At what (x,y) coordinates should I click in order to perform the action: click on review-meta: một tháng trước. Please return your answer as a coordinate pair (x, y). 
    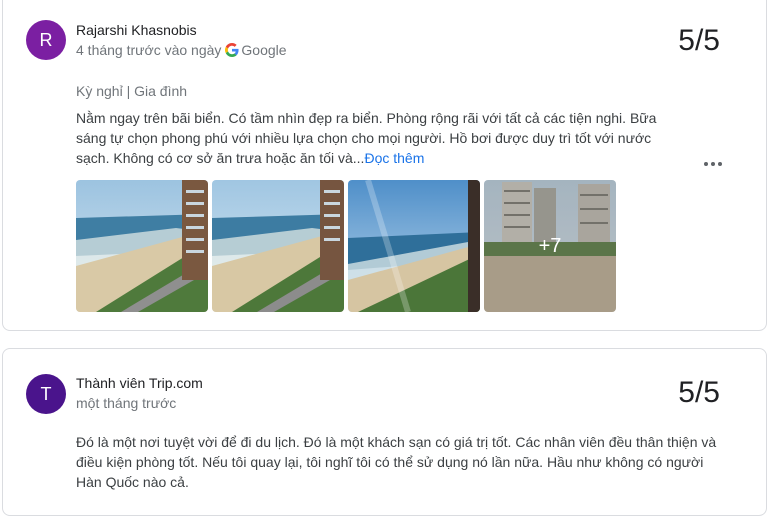
    Looking at the image, I should click on (126, 403).